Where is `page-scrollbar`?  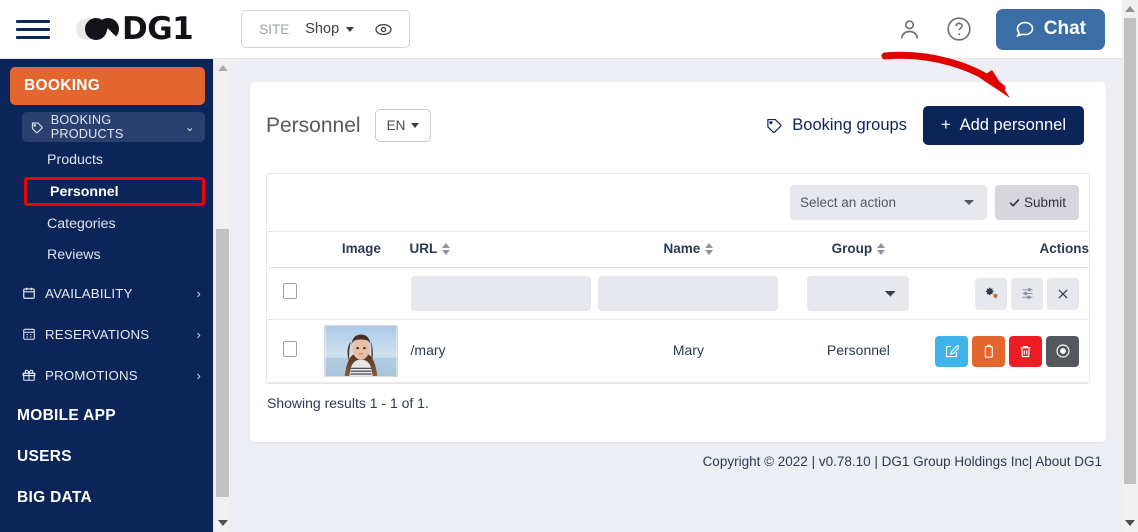
page-scrollbar is located at coordinates (1130, 266).